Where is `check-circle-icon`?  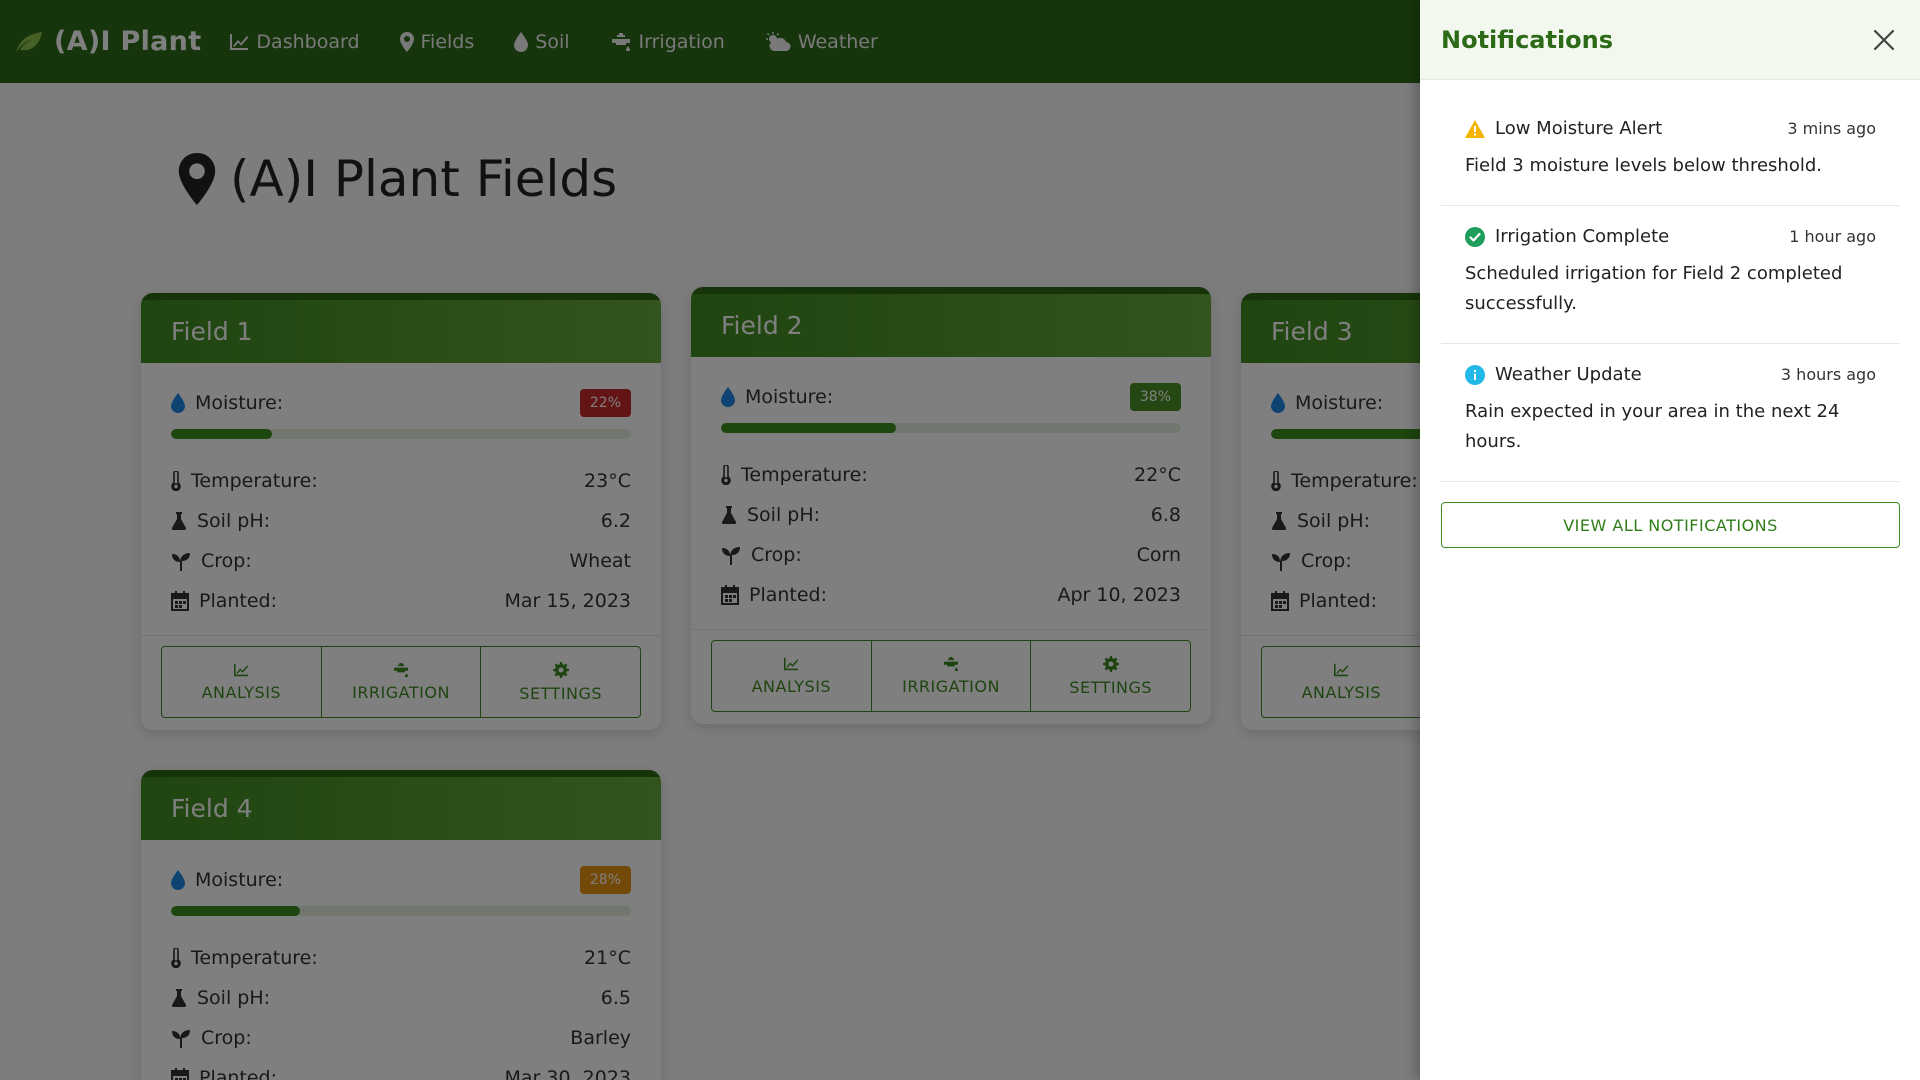
check-circle-icon is located at coordinates (1475, 236).